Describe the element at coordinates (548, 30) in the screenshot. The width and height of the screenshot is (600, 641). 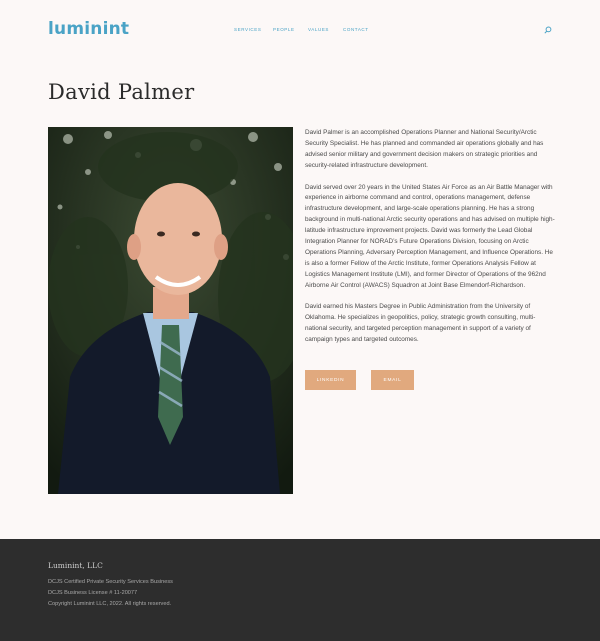
I see `search-icon` at that location.